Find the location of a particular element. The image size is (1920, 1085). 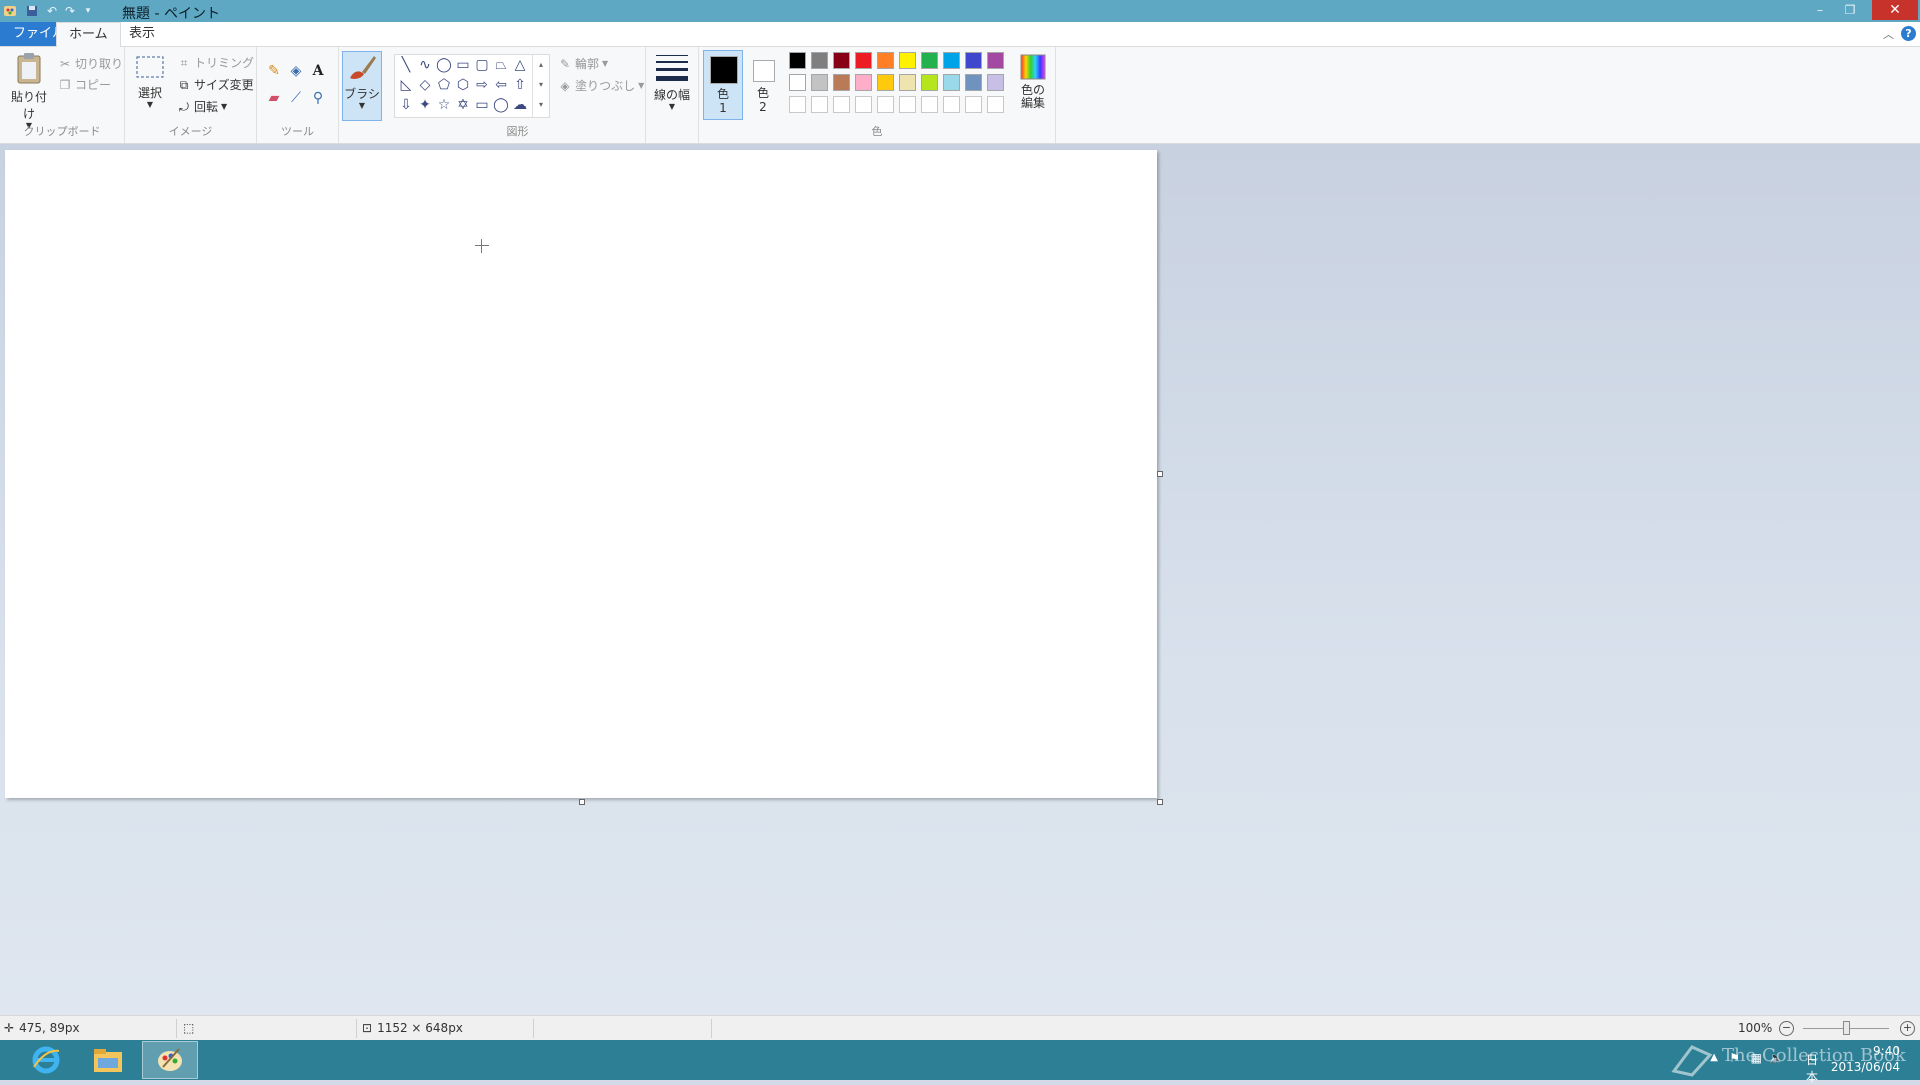

minimize-button: – is located at coordinates (1820, 10).